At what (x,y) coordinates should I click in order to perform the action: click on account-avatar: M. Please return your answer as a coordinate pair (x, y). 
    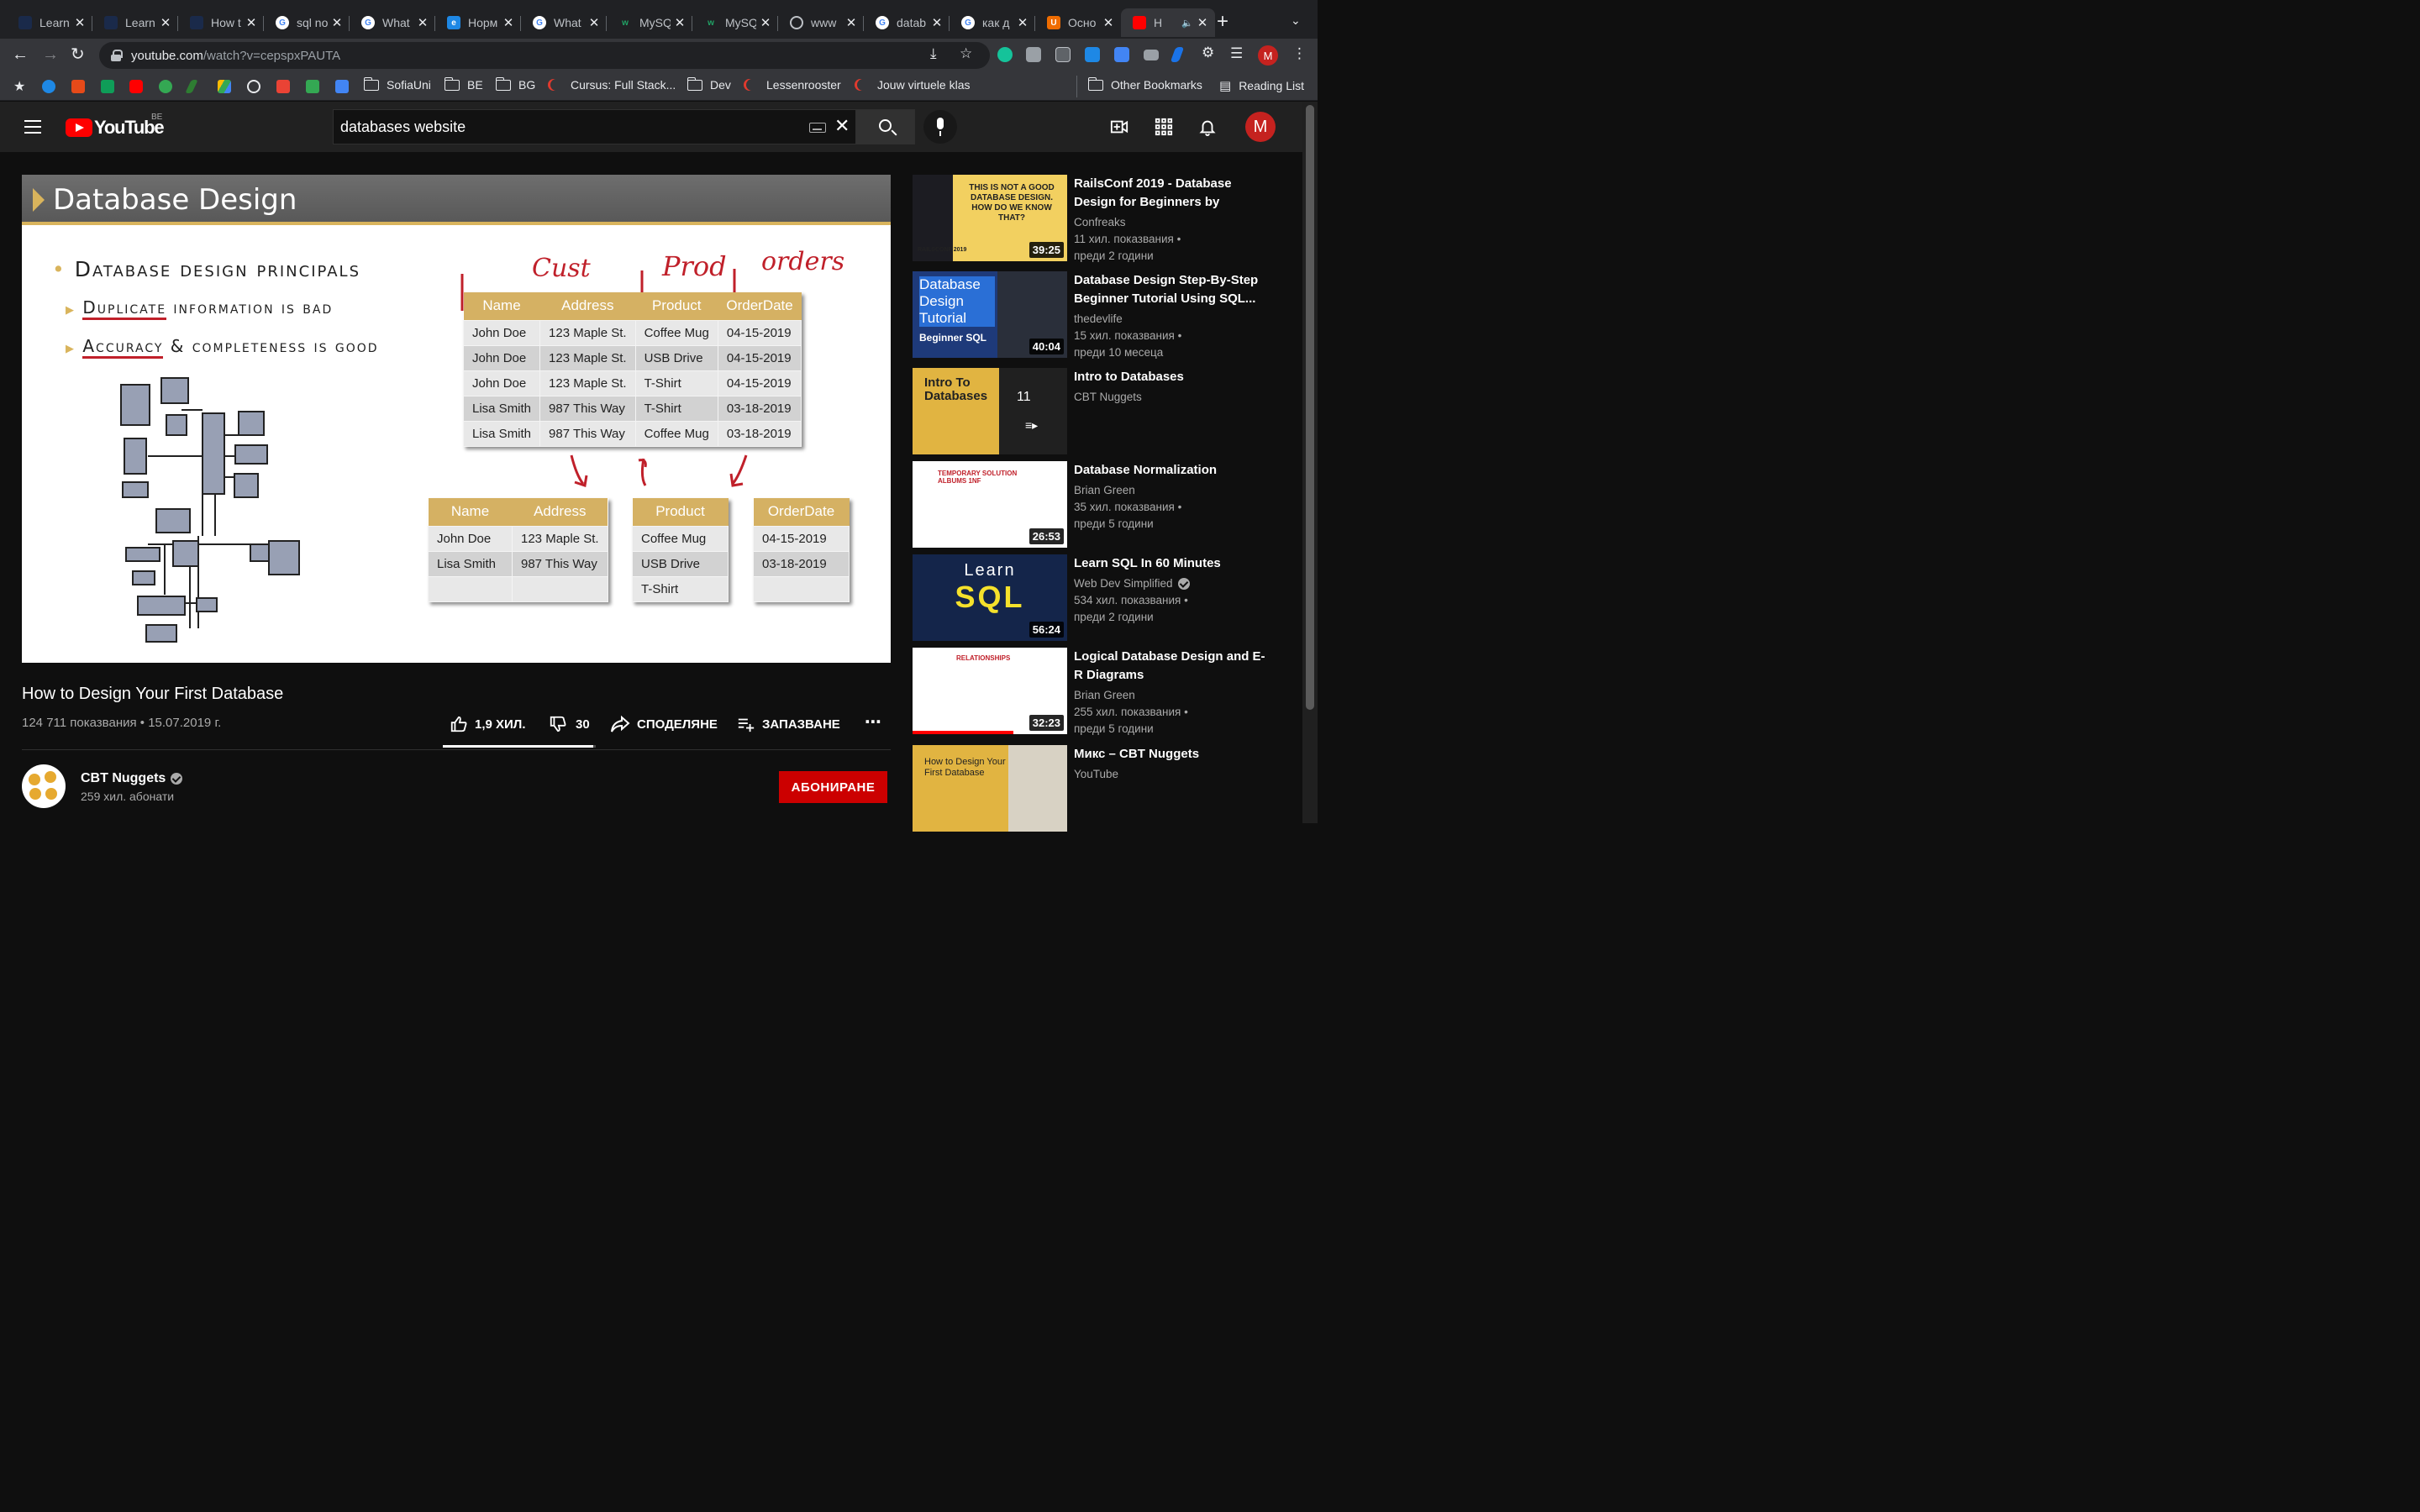
    Looking at the image, I should click on (1260, 127).